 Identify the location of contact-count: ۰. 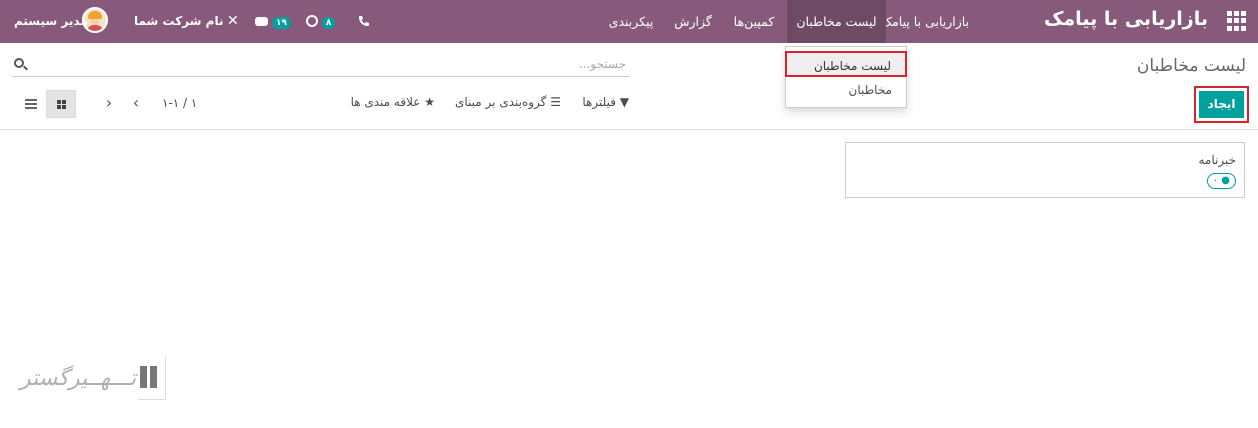
(1215, 180).